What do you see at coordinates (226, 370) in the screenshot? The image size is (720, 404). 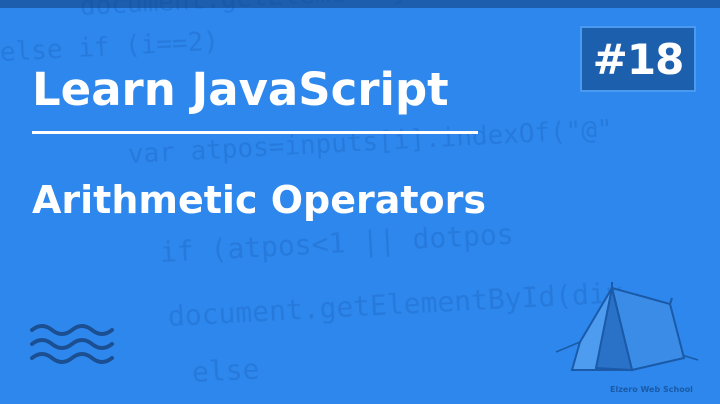 I see `background-code-line: else` at bounding box center [226, 370].